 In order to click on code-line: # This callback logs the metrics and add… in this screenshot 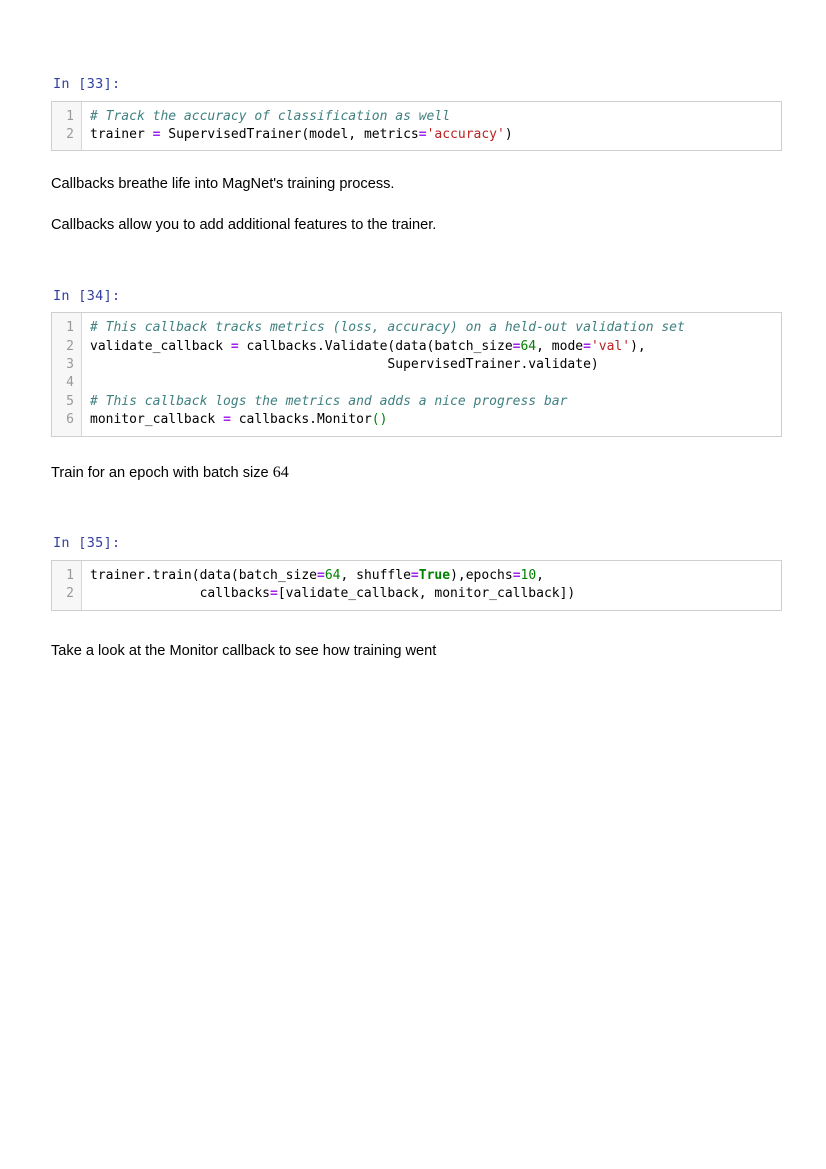, I will do `click(431, 402)`.